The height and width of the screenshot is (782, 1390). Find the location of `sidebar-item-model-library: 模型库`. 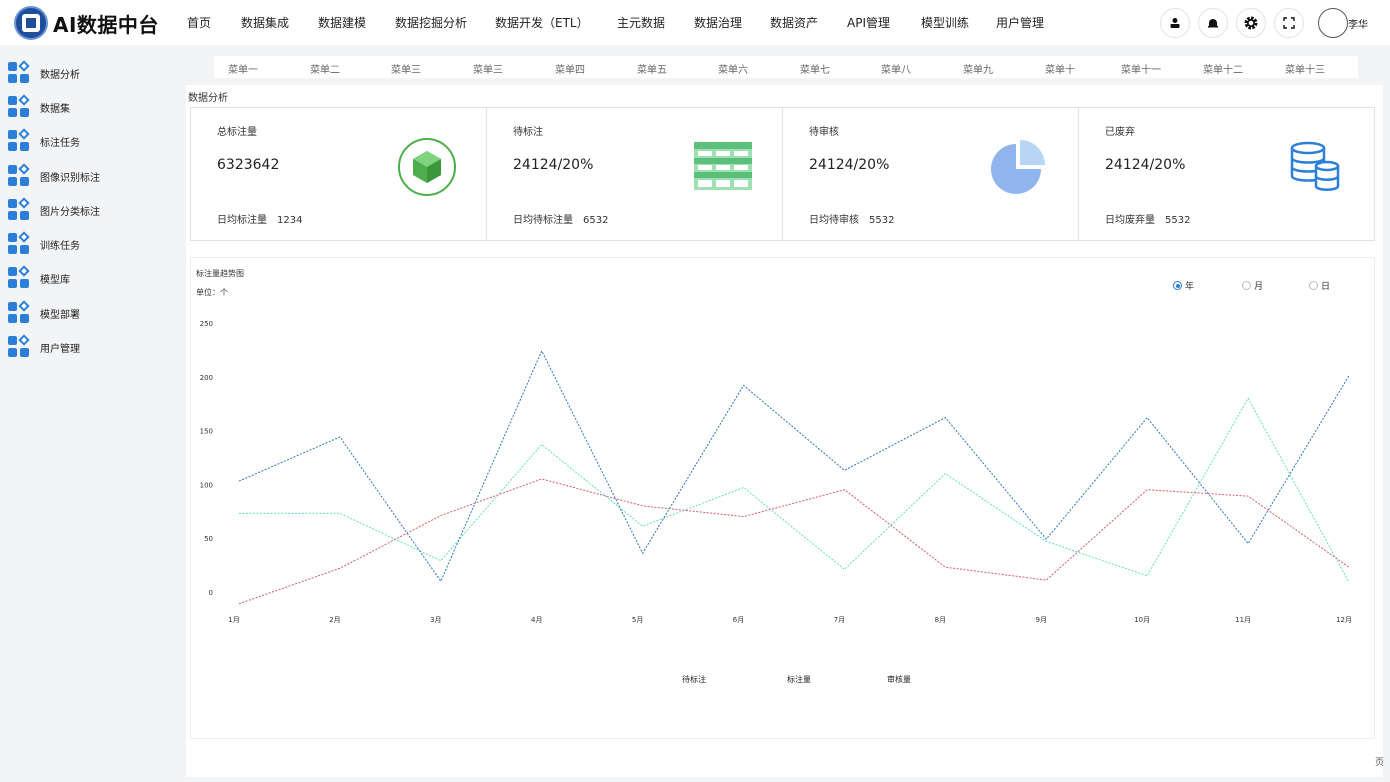

sidebar-item-model-library: 模型库 is located at coordinates (39, 277).